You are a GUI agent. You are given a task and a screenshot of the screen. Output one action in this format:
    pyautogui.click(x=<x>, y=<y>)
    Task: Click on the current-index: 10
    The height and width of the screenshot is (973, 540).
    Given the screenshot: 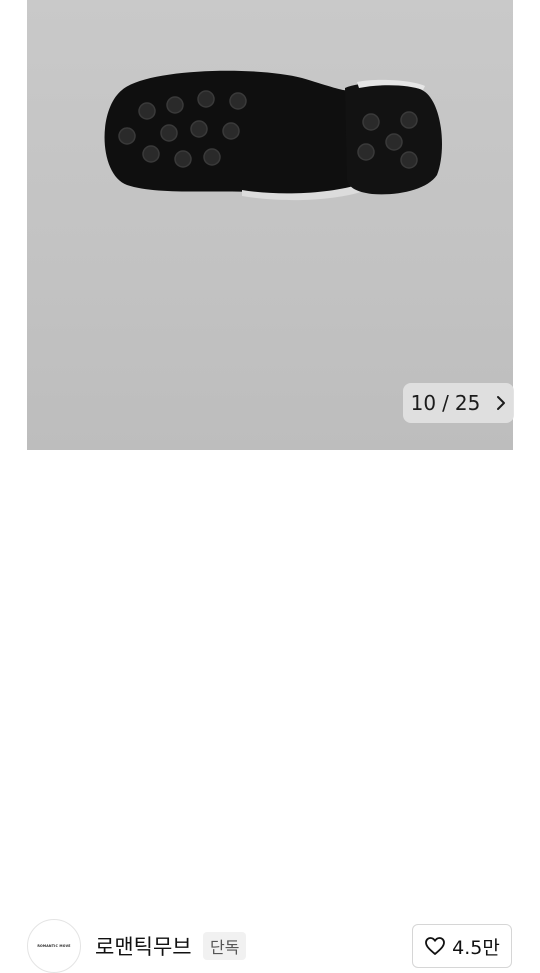 What is the action you would take?
    pyautogui.click(x=423, y=403)
    